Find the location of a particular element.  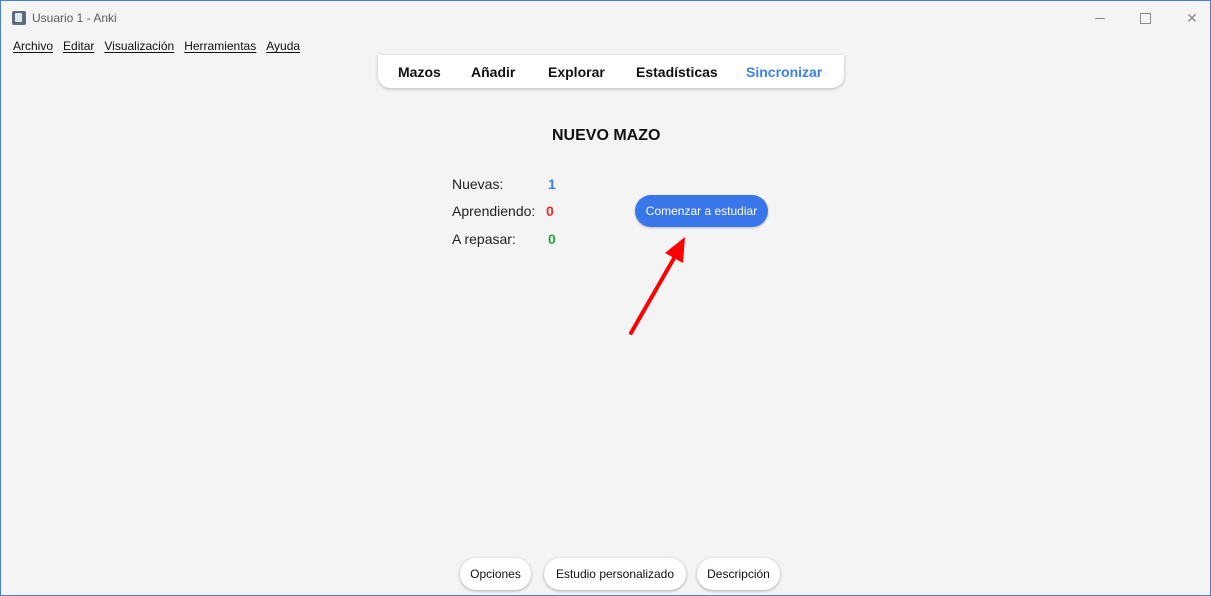

custom-study-button: Estudio personalizado is located at coordinates (615, 574).